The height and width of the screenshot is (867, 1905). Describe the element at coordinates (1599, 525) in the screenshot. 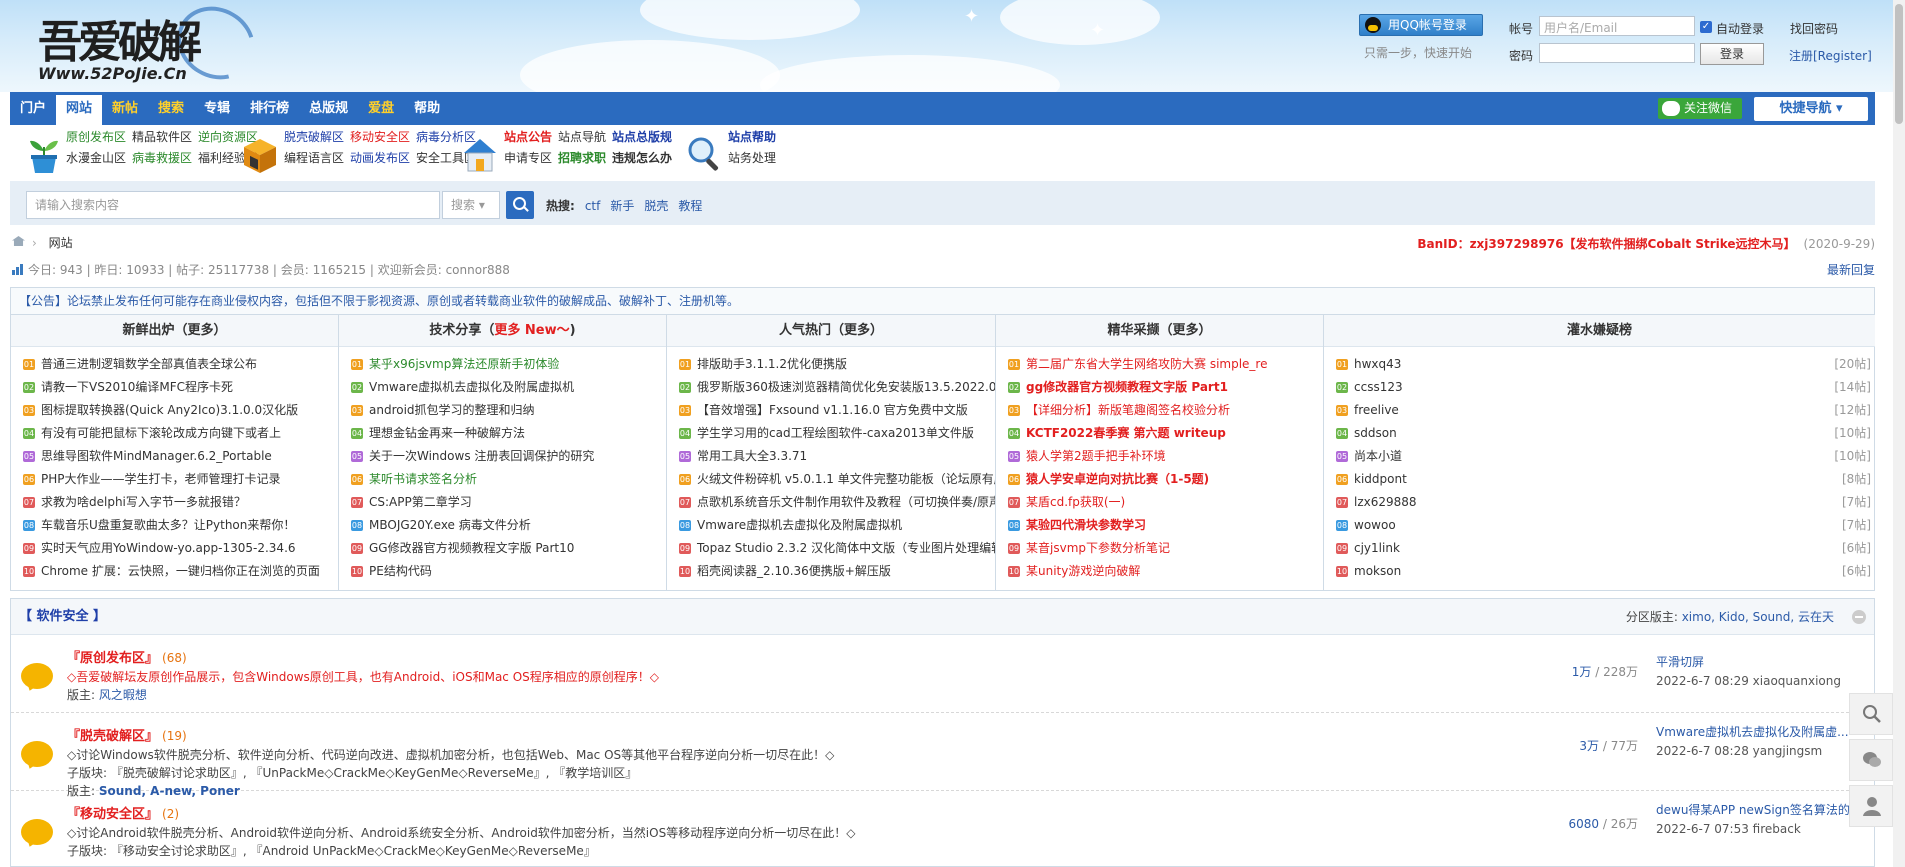

I see `thread-item: 08 wowoo [7帖]` at that location.